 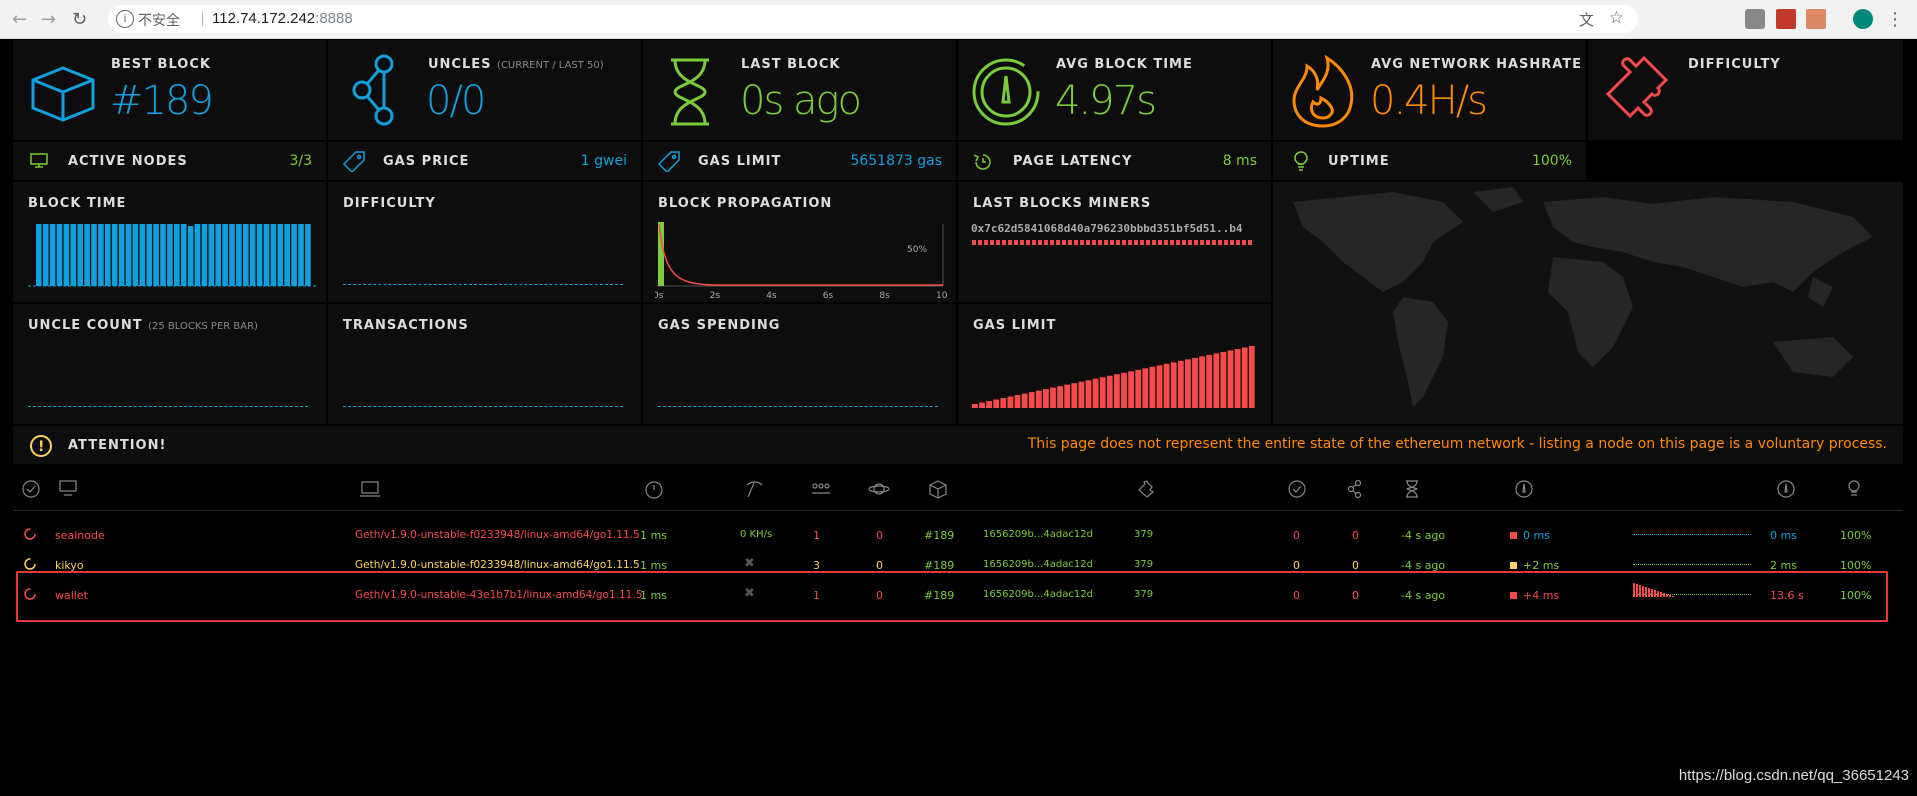 I want to click on gas-spending-title: GAS SPENDING, so click(x=719, y=325).